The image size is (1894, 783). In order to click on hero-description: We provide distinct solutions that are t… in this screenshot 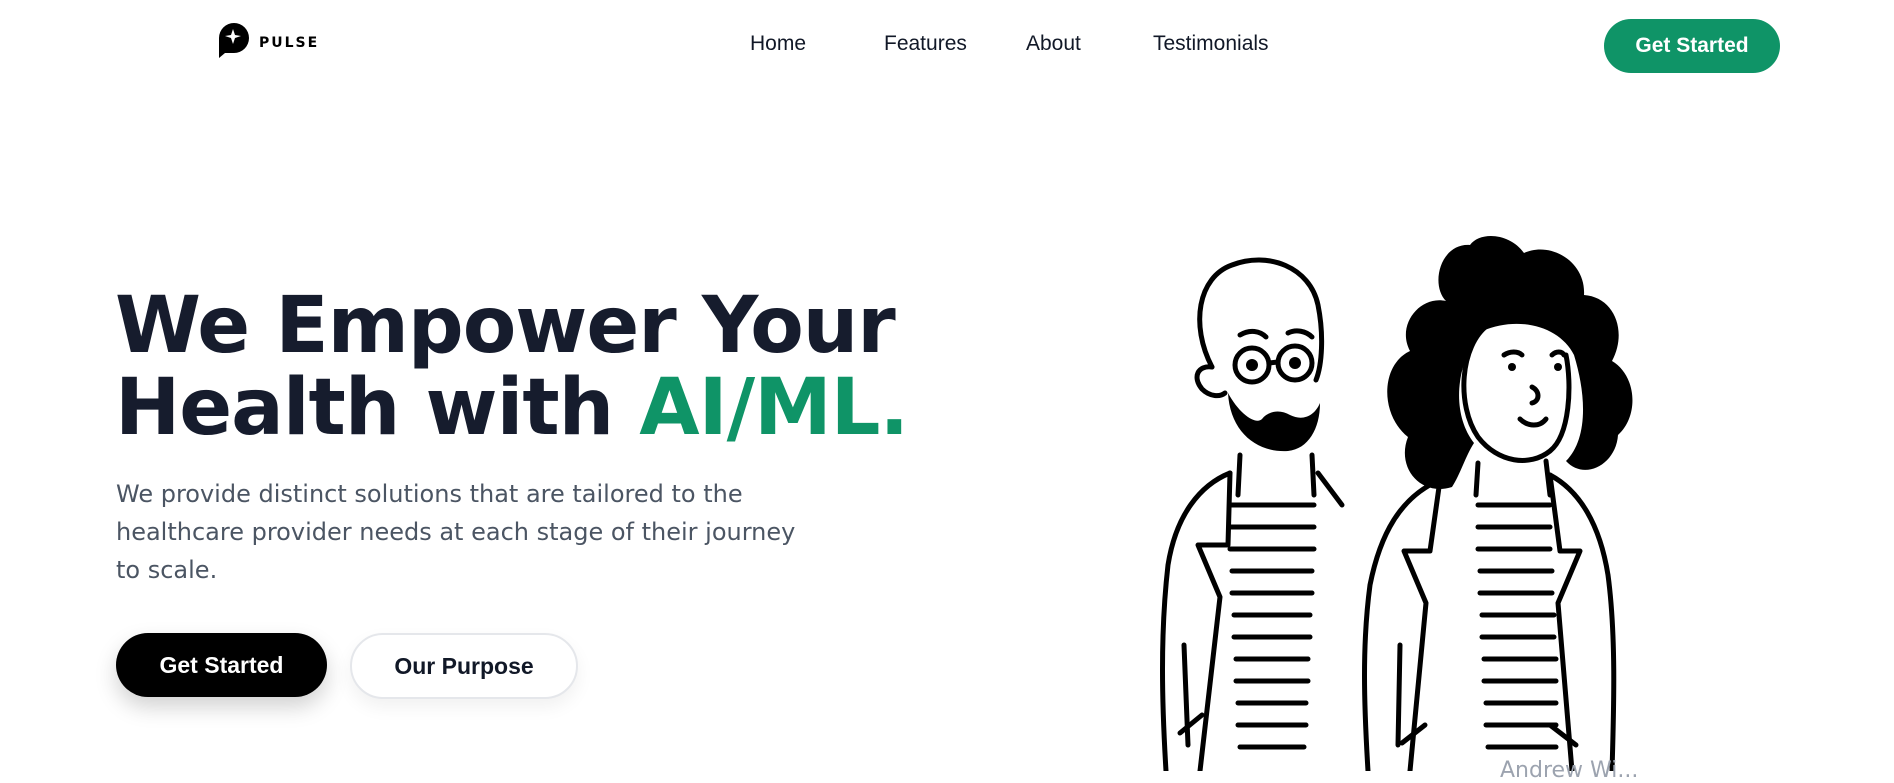, I will do `click(456, 532)`.